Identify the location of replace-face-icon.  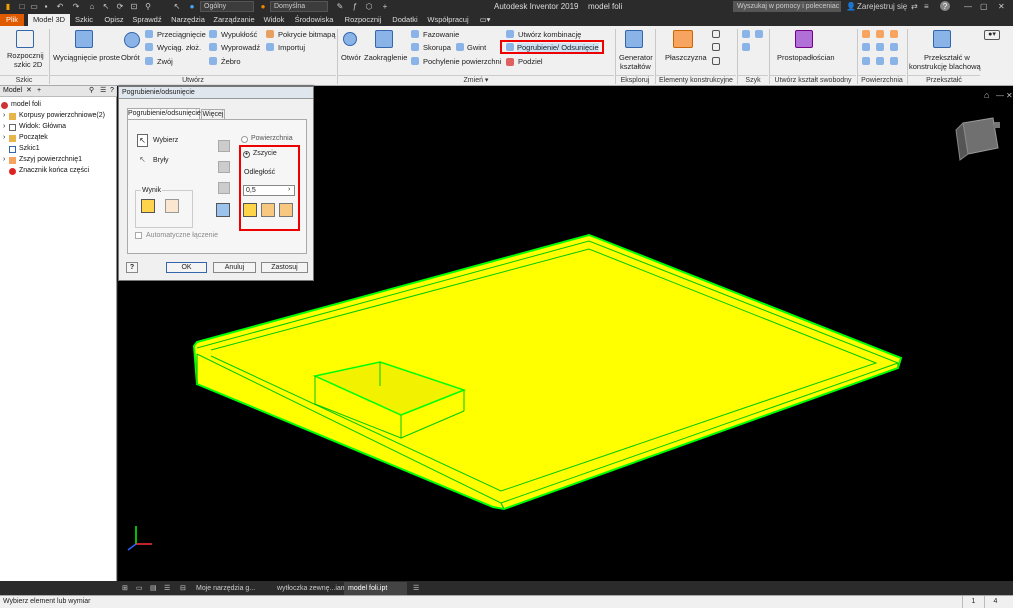
(880, 61).